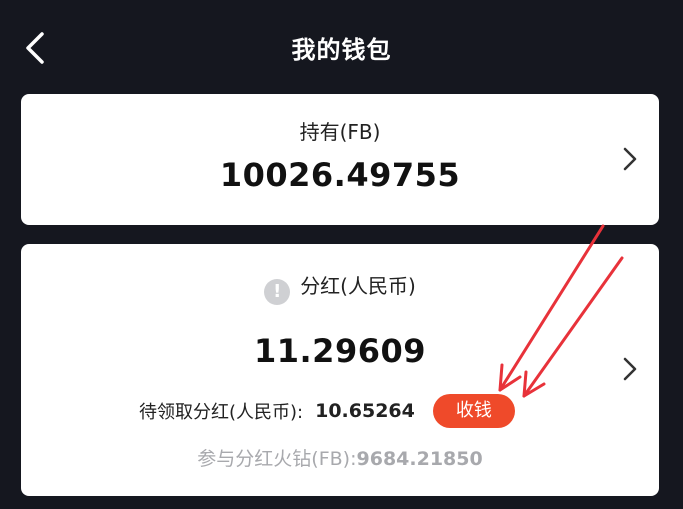  I want to click on holdings-value: 10026.49755, so click(340, 175).